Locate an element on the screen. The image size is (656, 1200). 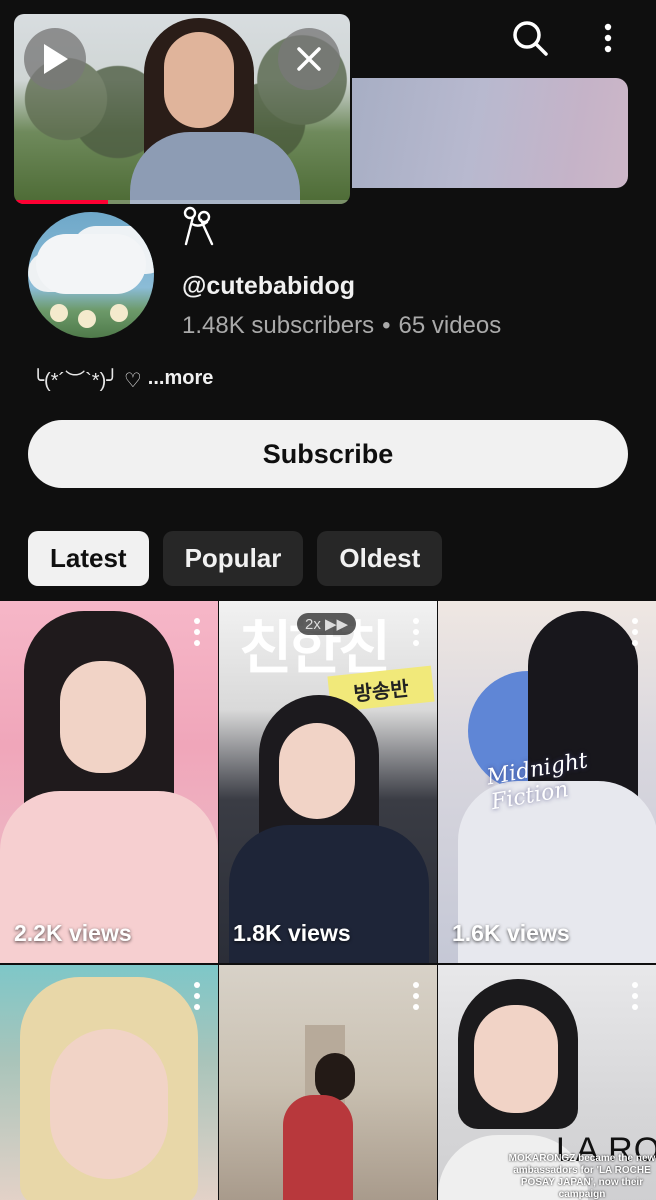
search-button is located at coordinates (530, 38).